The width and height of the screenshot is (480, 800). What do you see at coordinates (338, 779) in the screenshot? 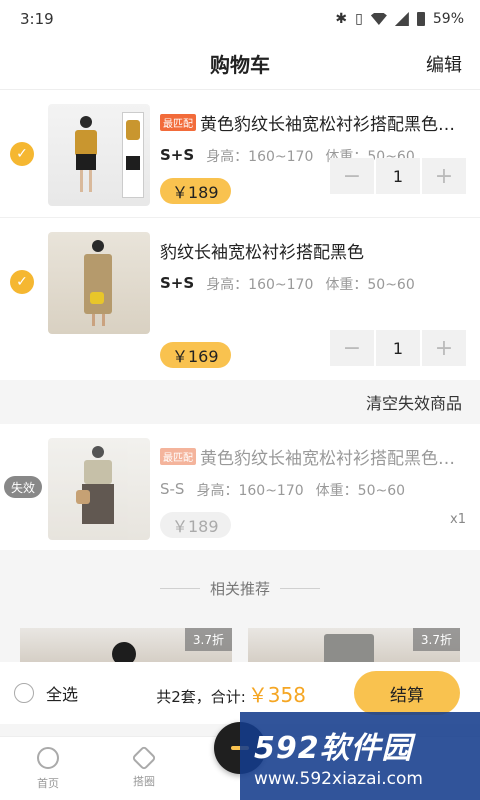
I see `watermark-url: www.592xiazai.com` at bounding box center [338, 779].